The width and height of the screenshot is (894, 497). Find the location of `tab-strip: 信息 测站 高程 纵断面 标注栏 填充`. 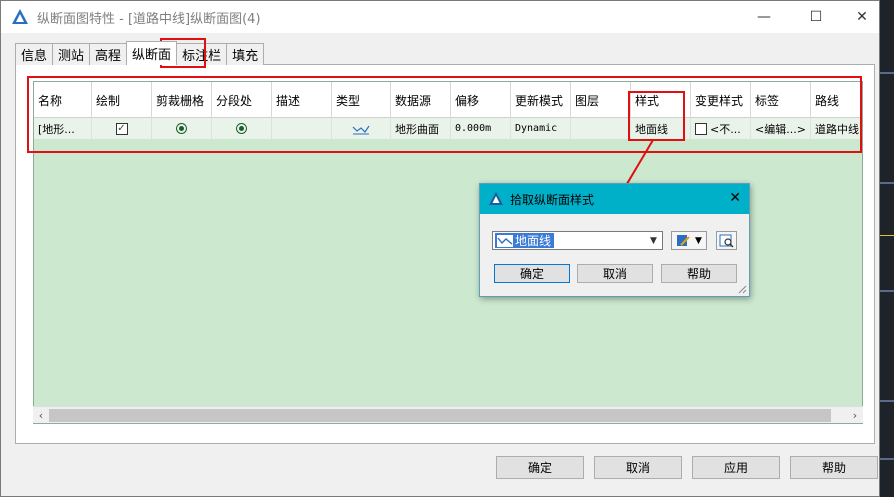

tab-strip: 信息 测站 高程 纵断面 标注栏 填充 is located at coordinates (140, 53).